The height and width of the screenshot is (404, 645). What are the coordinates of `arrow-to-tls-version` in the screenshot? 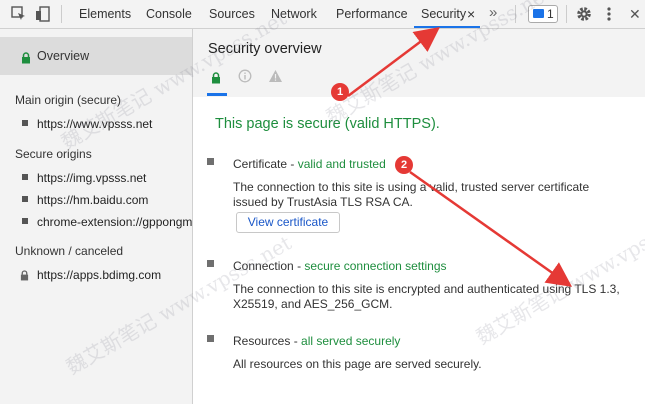 It's located at (491, 228).